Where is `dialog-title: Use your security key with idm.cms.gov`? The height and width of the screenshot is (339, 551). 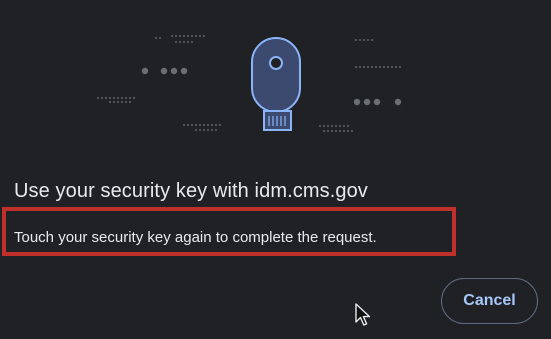 dialog-title: Use your security key with idm.cms.gov is located at coordinates (191, 191).